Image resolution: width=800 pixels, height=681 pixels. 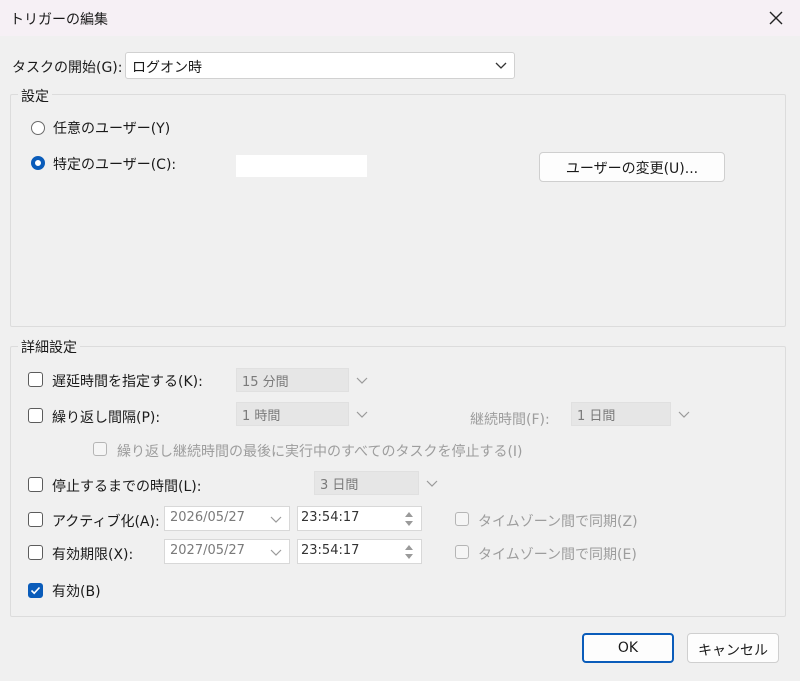 What do you see at coordinates (76, 592) in the screenshot?
I see `enabled-label: 有効(B)` at bounding box center [76, 592].